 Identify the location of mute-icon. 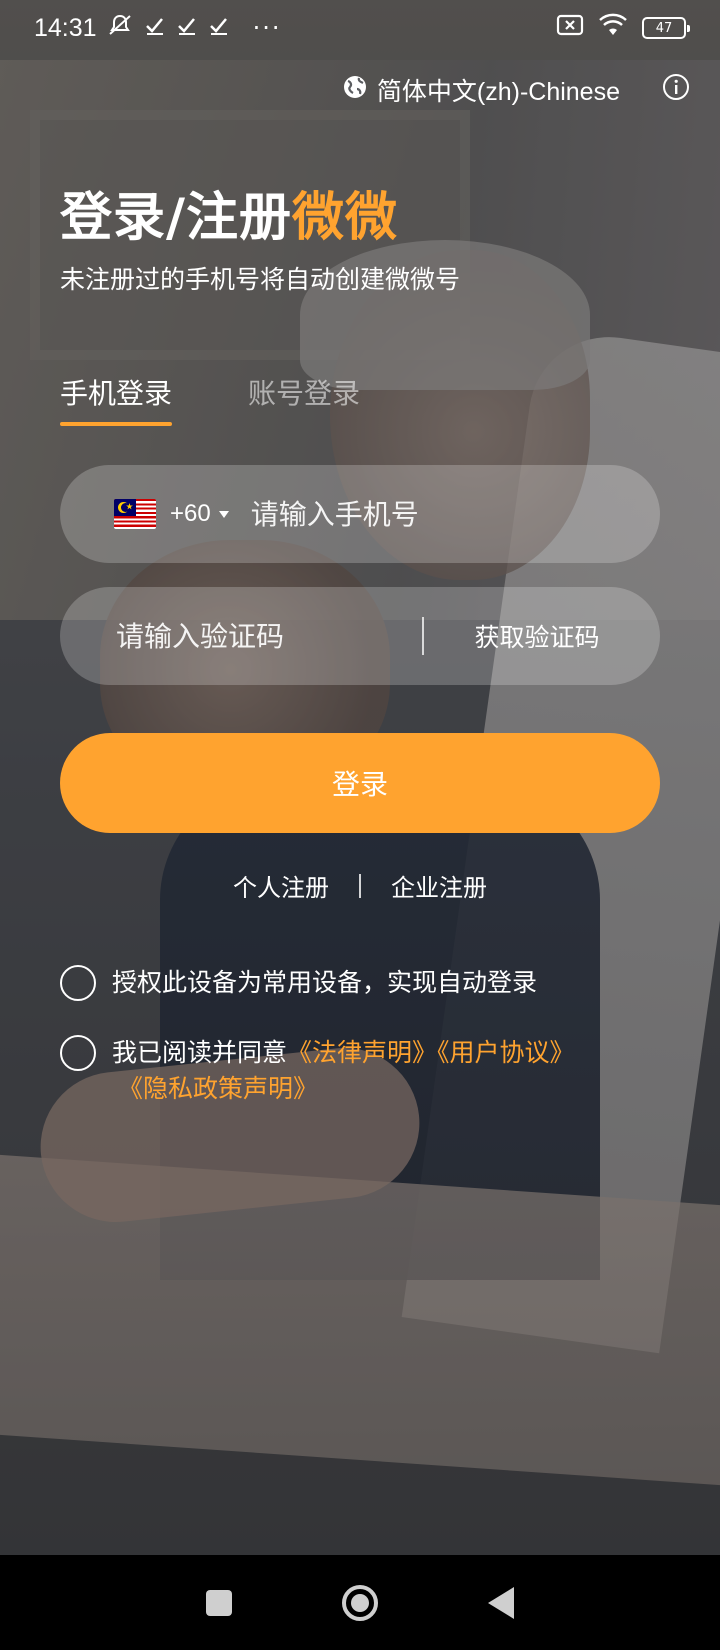
(120, 28).